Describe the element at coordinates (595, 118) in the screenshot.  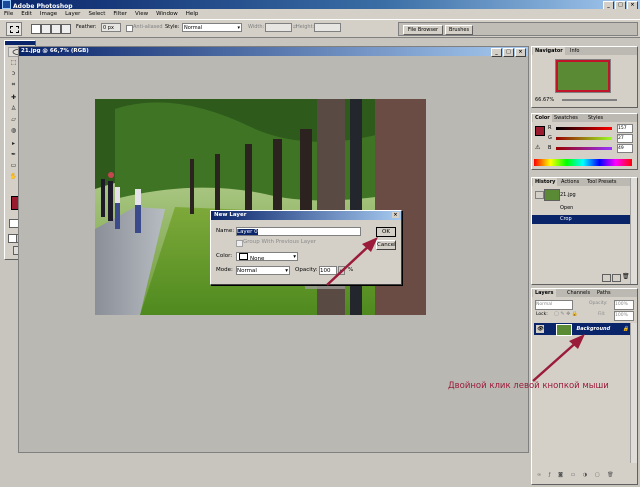
I see `tab-styles: Styles` at that location.